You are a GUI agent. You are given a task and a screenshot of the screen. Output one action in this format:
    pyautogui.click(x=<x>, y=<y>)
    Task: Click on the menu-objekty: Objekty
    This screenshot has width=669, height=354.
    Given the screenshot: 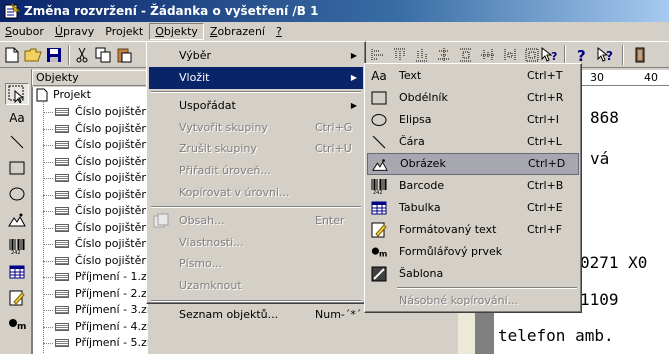 What is the action you would take?
    pyautogui.click(x=176, y=31)
    